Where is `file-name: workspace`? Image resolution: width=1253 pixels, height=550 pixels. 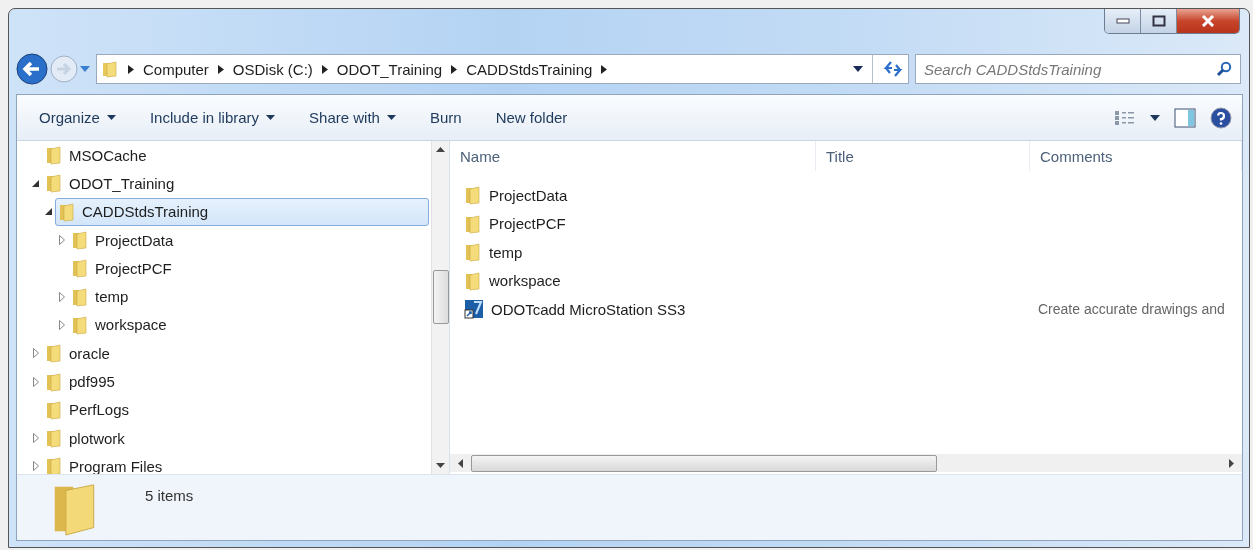 file-name: workspace is located at coordinates (525, 281).